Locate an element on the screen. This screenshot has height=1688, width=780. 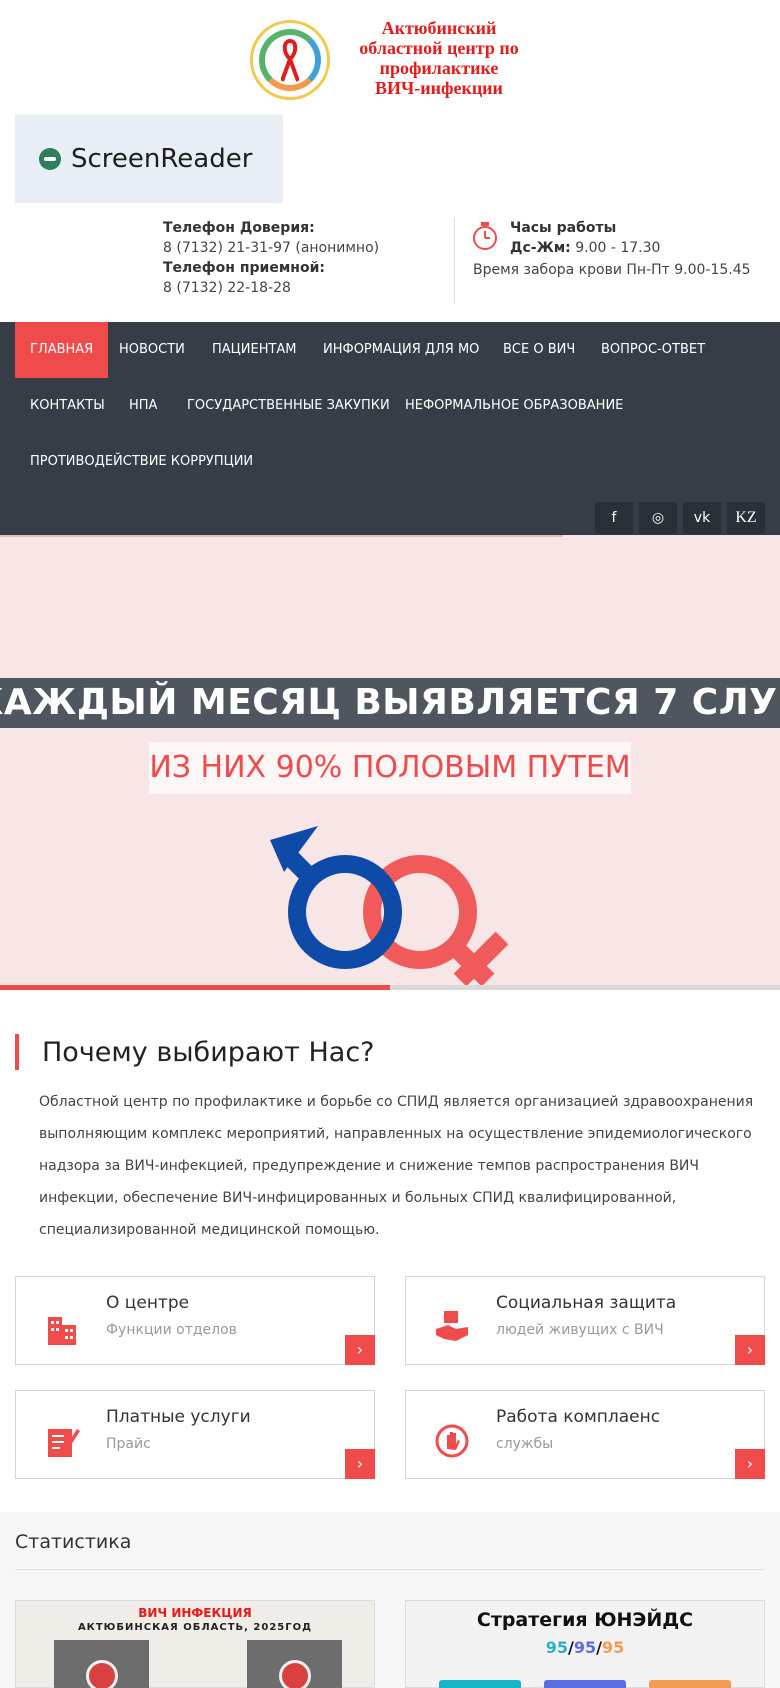
target-2: 95 is located at coordinates (585, 1647).